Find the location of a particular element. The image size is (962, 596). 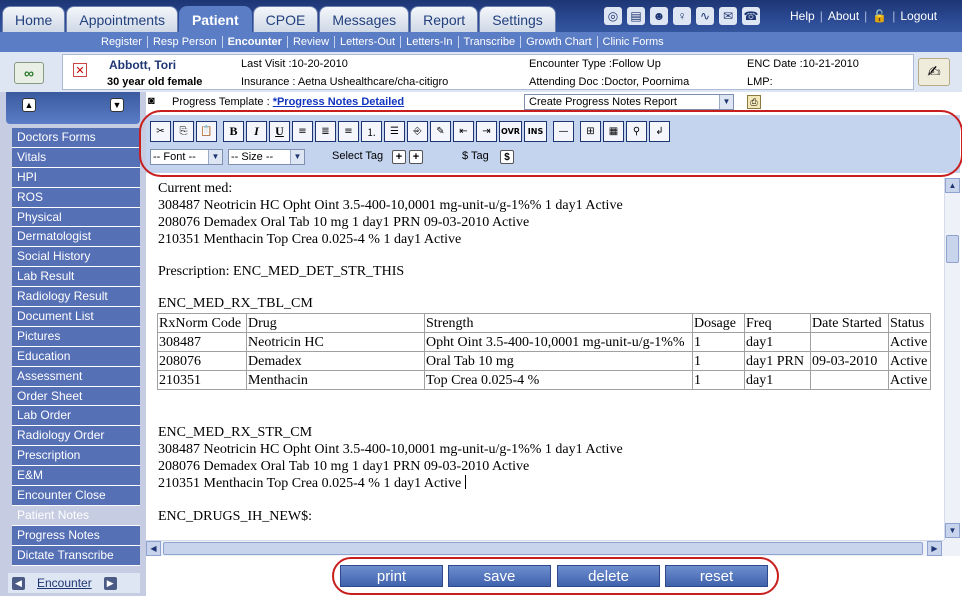

nurse-icon: ♀ is located at coordinates (682, 16).